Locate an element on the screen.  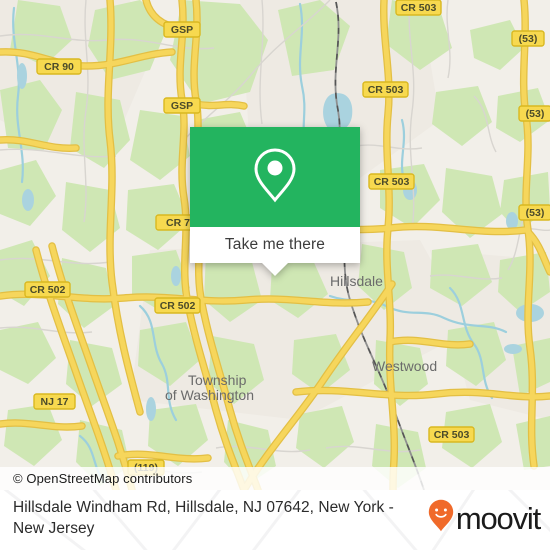
popup-tail is located at coordinates (275, 269).